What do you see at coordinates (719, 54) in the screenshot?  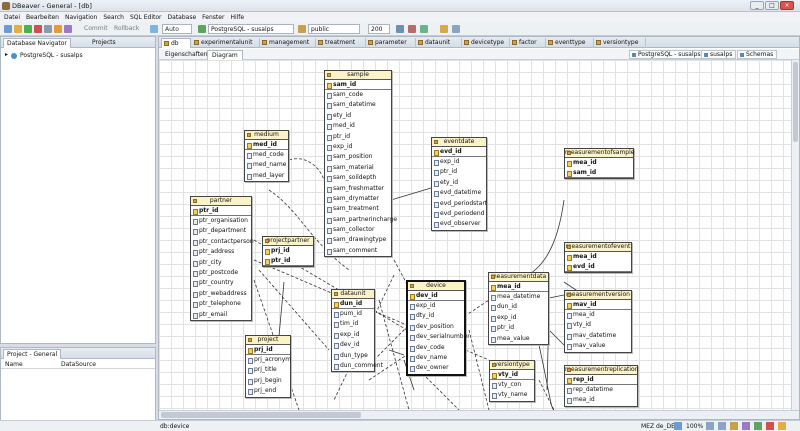 I see `context-database: susalps` at bounding box center [719, 54].